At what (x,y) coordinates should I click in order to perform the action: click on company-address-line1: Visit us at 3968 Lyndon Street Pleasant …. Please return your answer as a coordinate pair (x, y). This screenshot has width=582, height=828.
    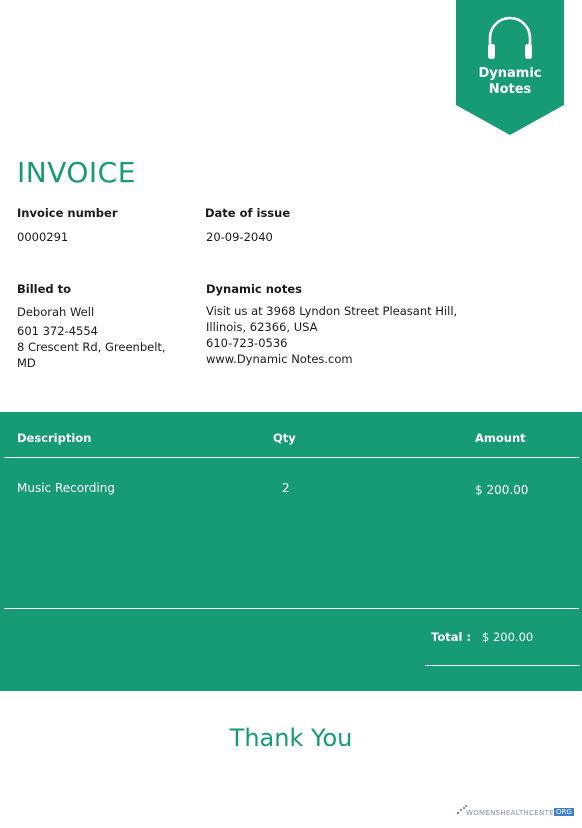
    Looking at the image, I should click on (332, 311).